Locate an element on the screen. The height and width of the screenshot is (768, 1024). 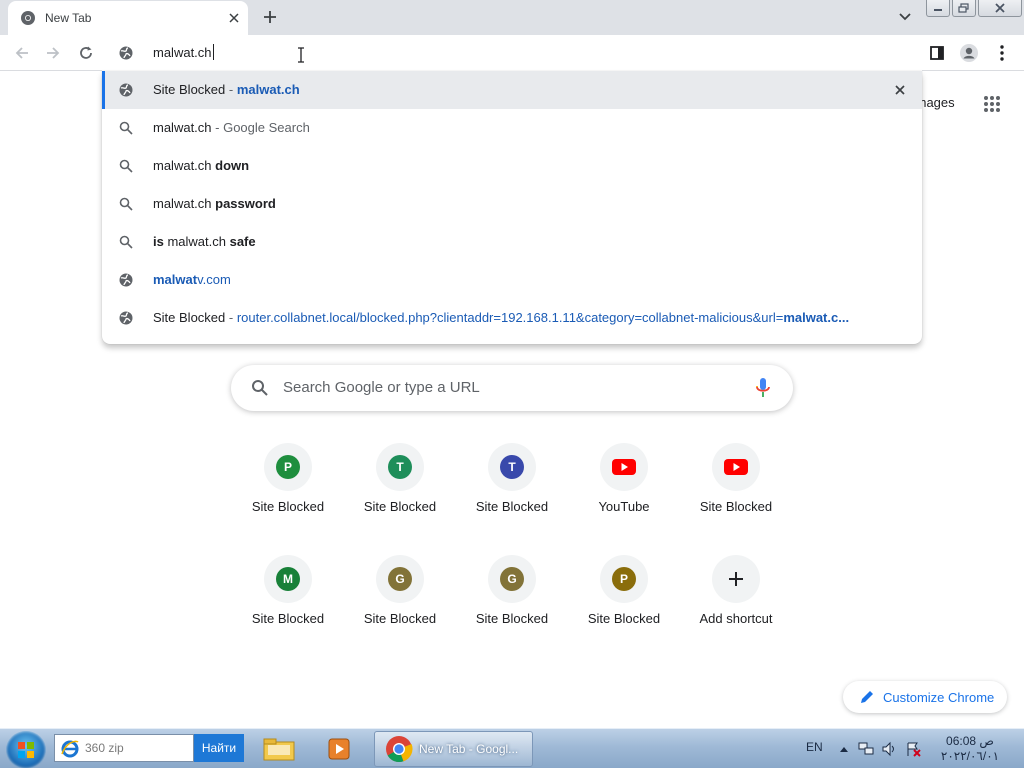
volume-icon is located at coordinates (889, 749).